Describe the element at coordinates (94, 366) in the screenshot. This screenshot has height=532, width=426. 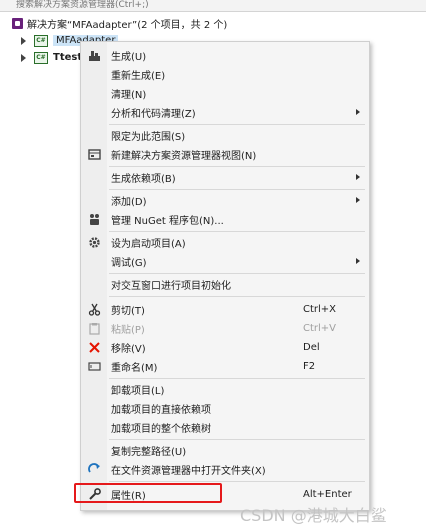
I see `rename-icon` at that location.